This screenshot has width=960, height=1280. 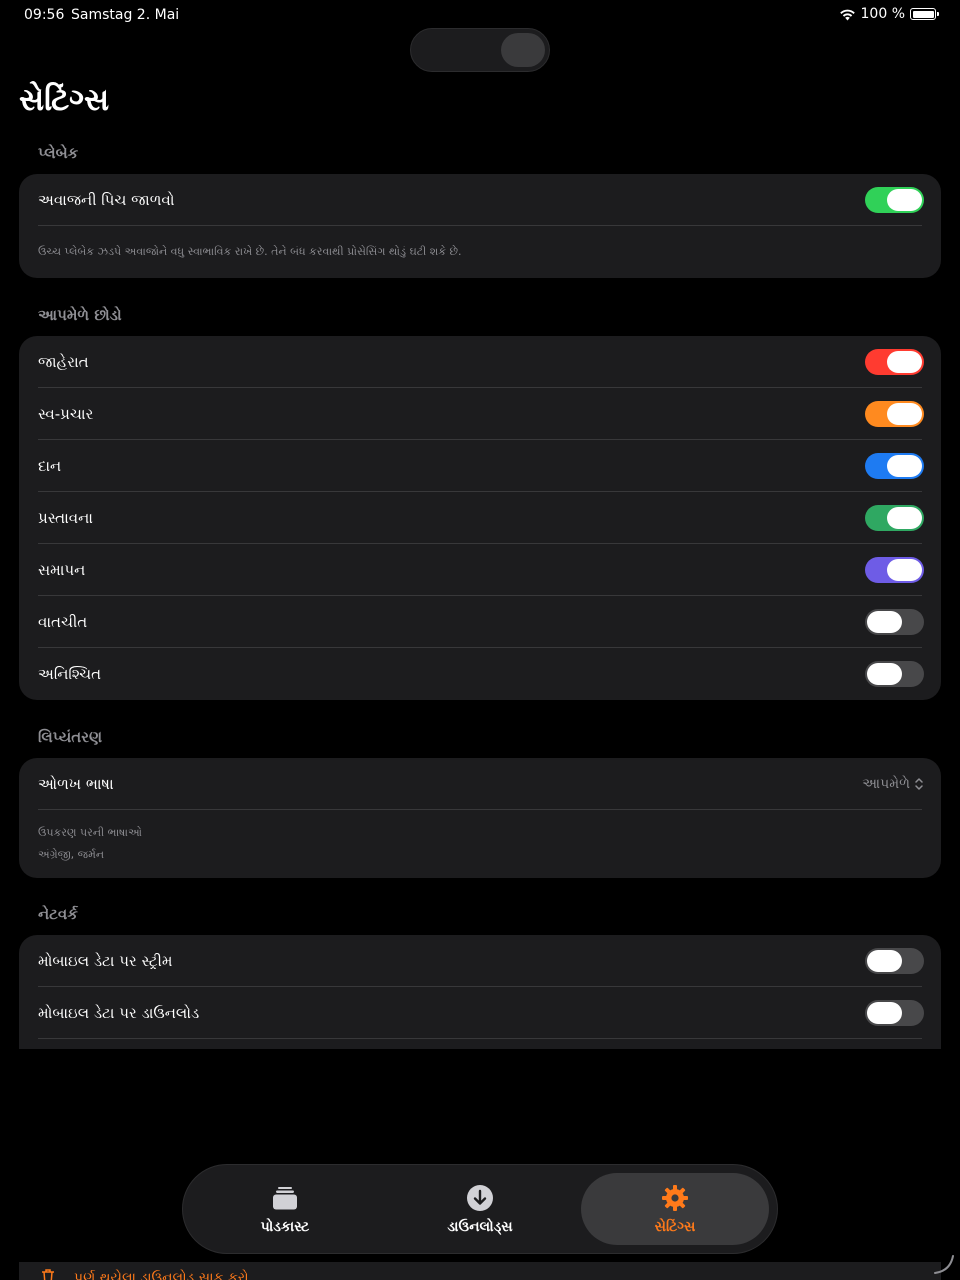 What do you see at coordinates (58, 153) in the screenshot?
I see `section-header-playback: પ્લેબેક` at bounding box center [58, 153].